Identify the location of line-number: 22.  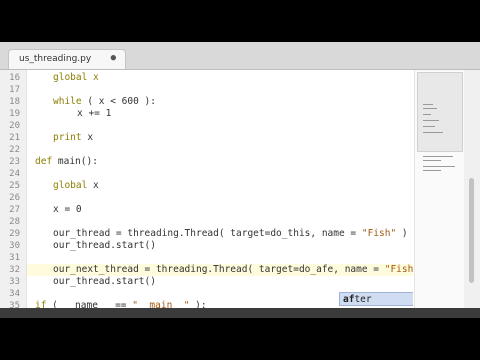
(14, 150).